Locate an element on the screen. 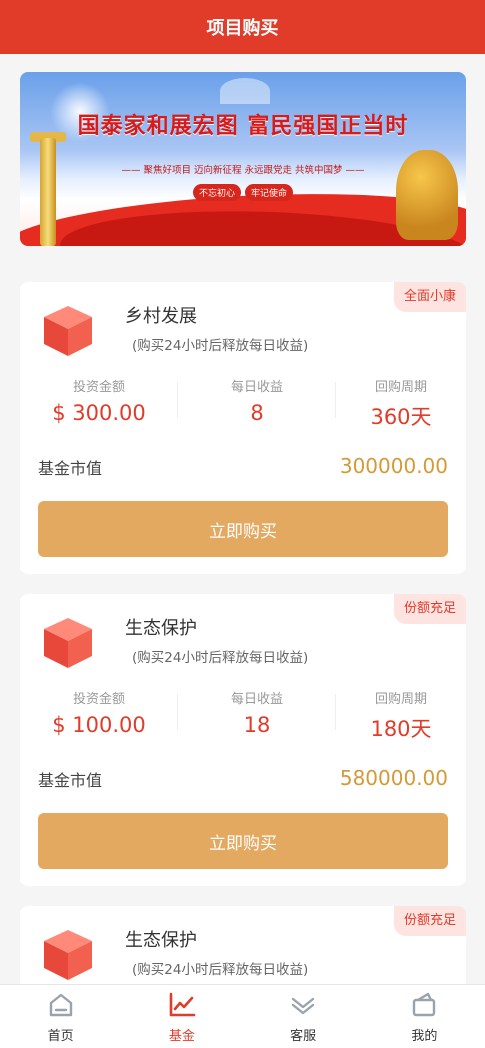 This screenshot has width=485, height=1048. tab-service: 客服 is located at coordinates (303, 1016).